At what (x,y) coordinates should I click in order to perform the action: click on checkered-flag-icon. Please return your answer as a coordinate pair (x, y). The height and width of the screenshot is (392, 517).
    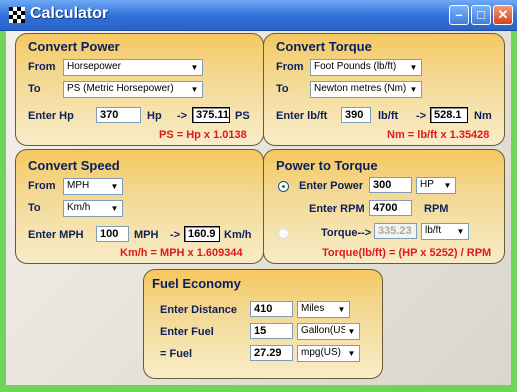
    Looking at the image, I should click on (17, 15).